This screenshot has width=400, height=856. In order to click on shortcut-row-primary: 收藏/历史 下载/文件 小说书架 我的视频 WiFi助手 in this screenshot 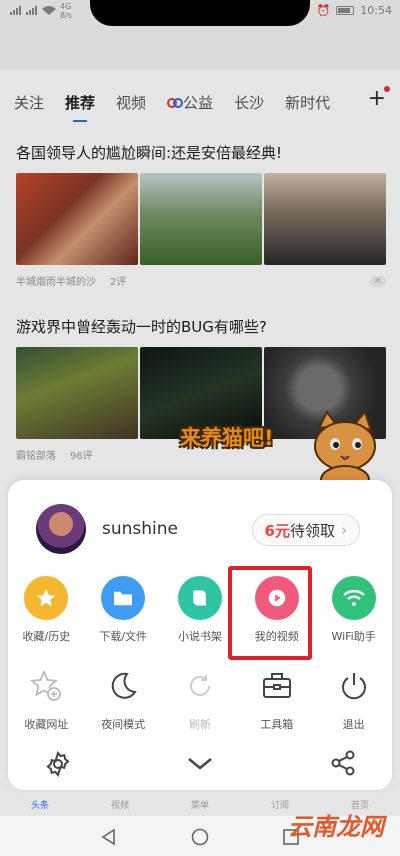, I will do `click(200, 610)`.